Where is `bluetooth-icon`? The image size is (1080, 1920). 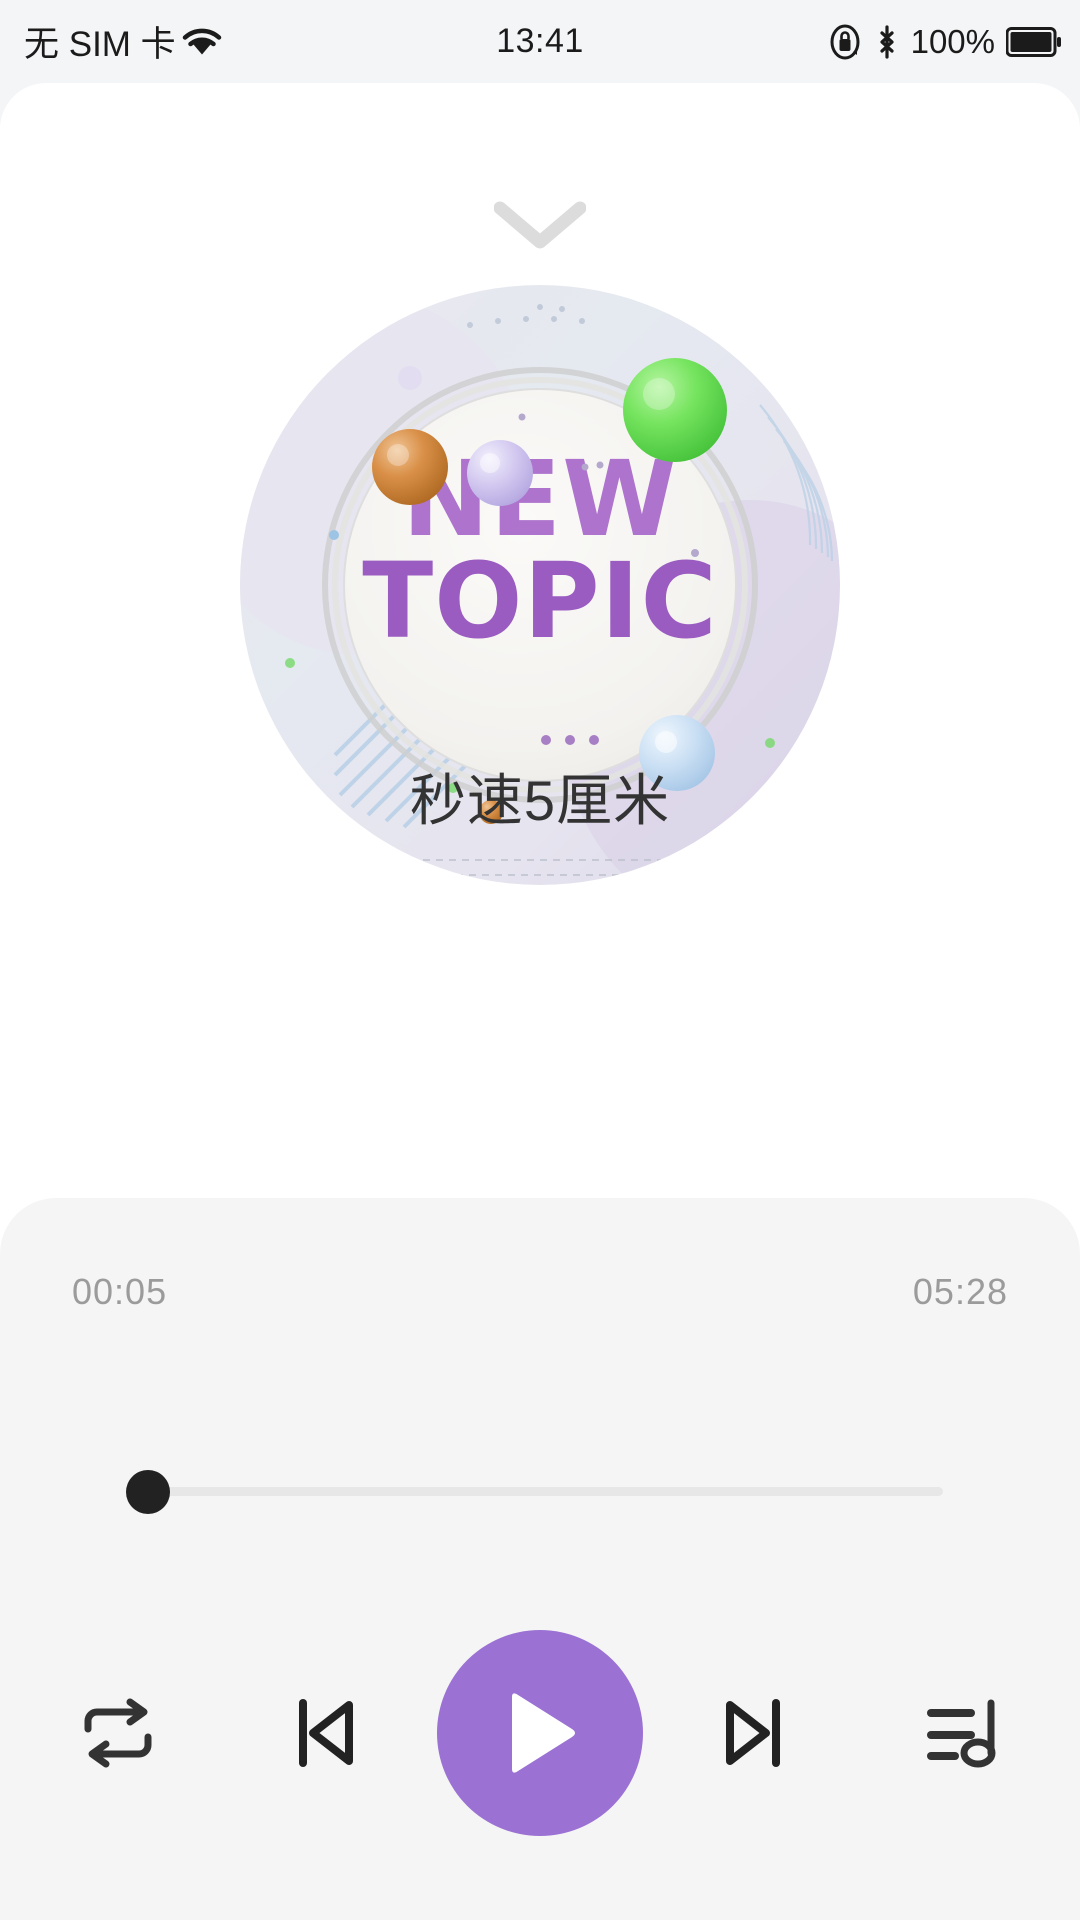 bluetooth-icon is located at coordinates (887, 42).